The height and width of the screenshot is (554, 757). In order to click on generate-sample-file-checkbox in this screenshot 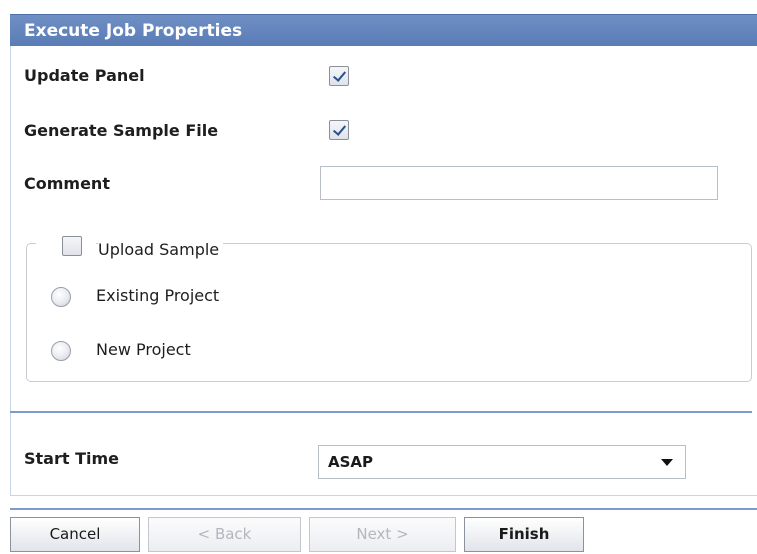, I will do `click(339, 130)`.